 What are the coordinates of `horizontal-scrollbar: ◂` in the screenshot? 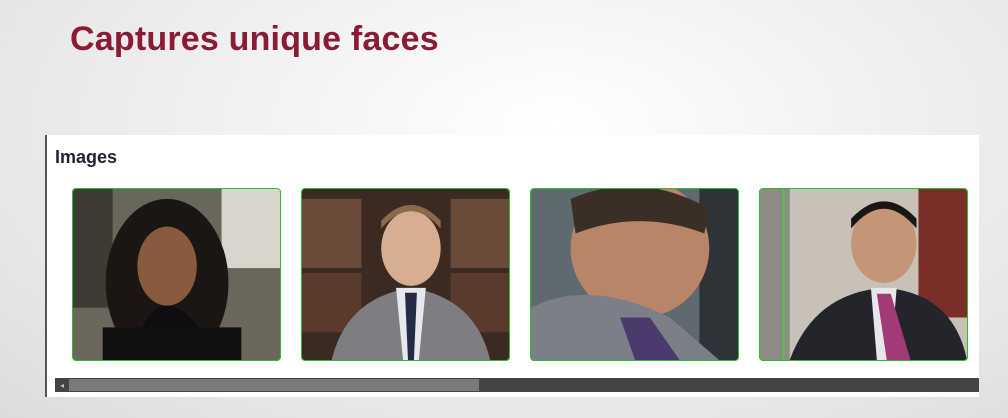 It's located at (517, 385).